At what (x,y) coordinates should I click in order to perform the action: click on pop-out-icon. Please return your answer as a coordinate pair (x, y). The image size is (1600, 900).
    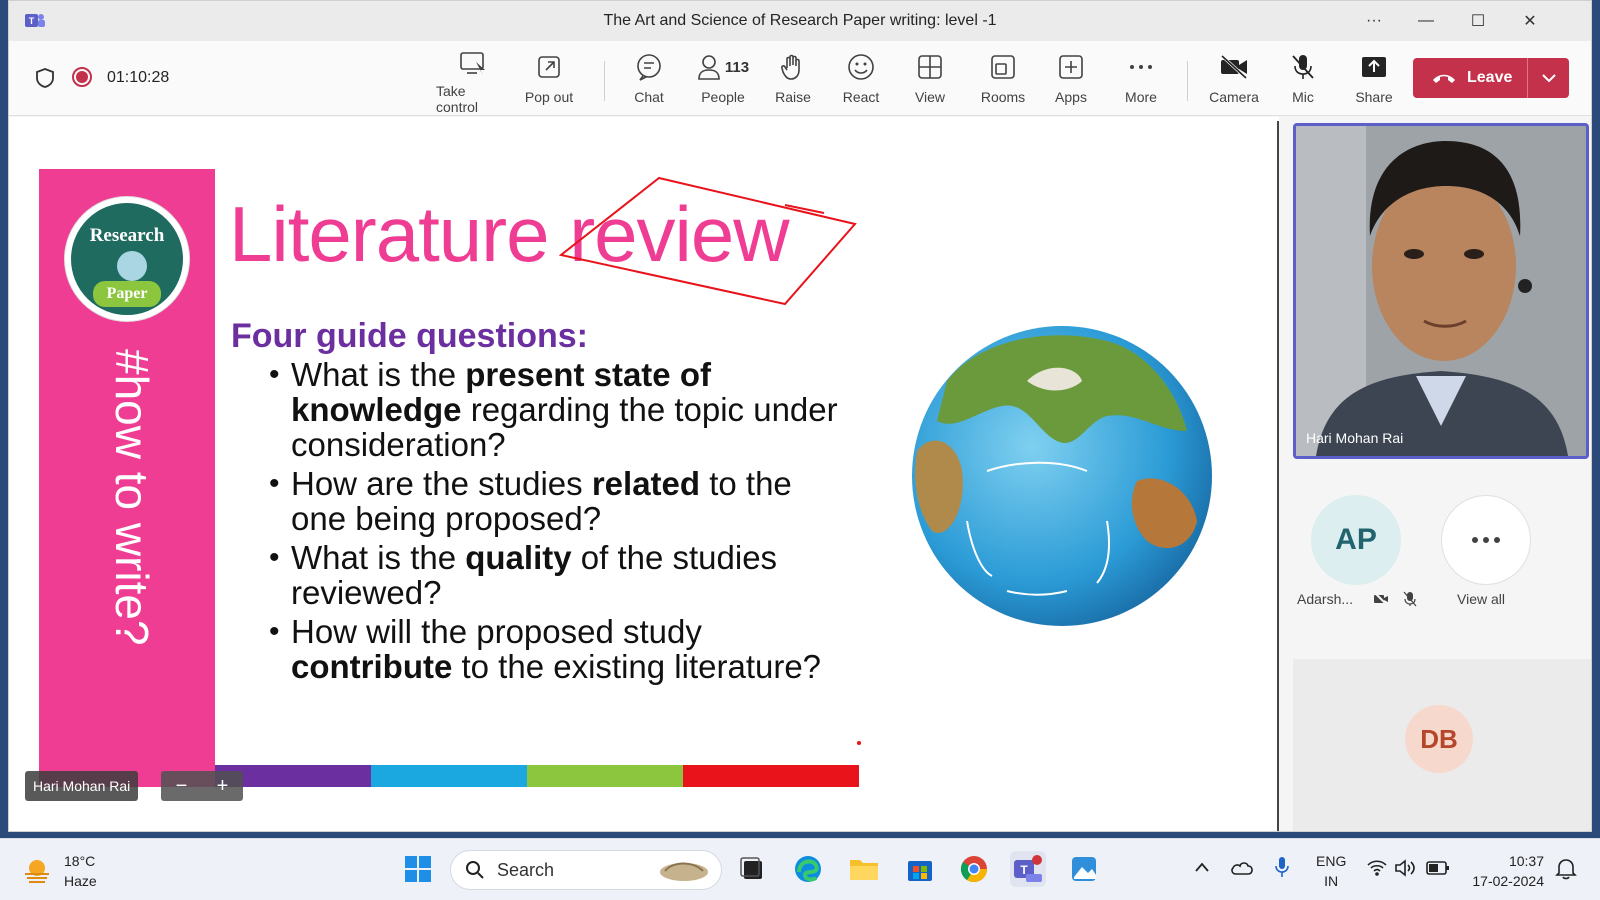
    Looking at the image, I should click on (549, 67).